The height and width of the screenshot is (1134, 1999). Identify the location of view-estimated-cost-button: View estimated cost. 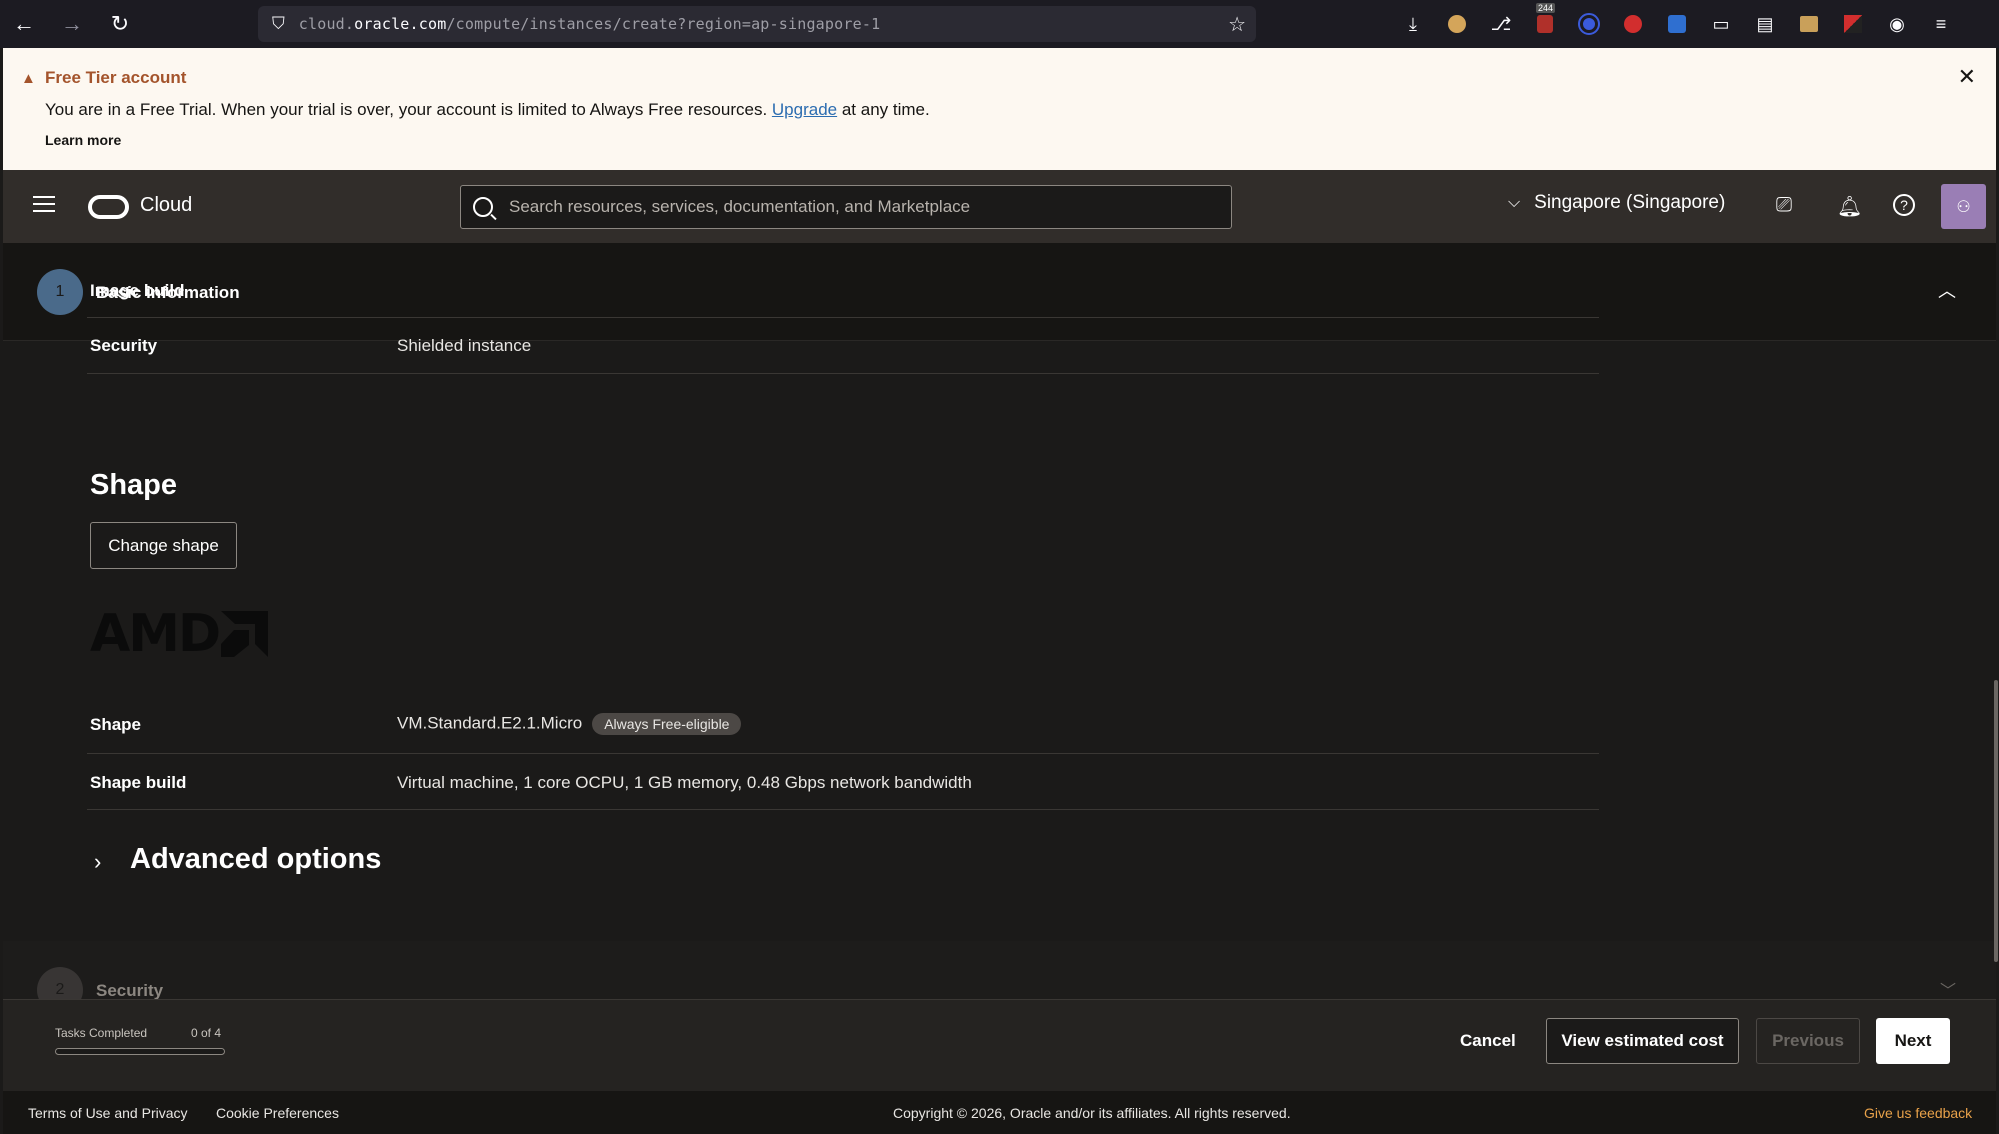
(1642, 1041).